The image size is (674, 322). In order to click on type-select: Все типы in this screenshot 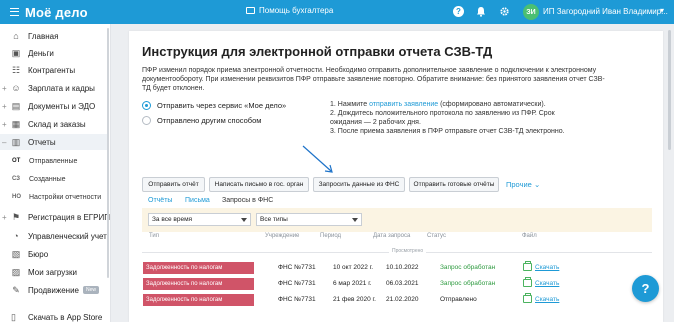, I will do `click(309, 219)`.